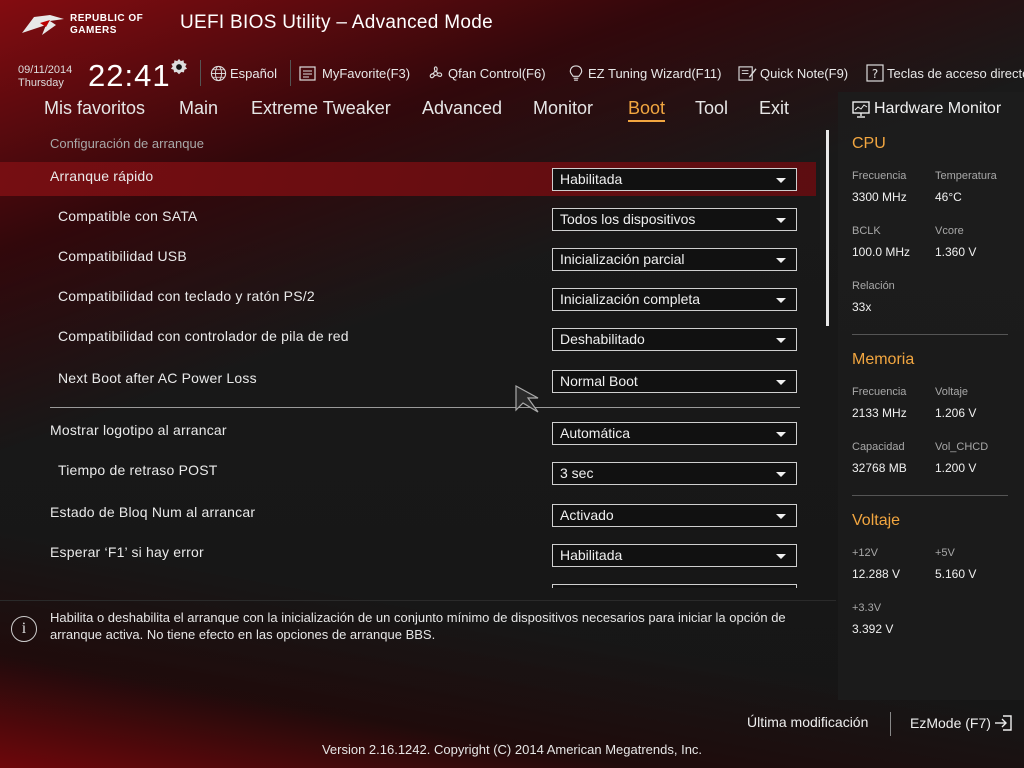  What do you see at coordinates (200, 73) in the screenshot?
I see `toolbar-separator` at bounding box center [200, 73].